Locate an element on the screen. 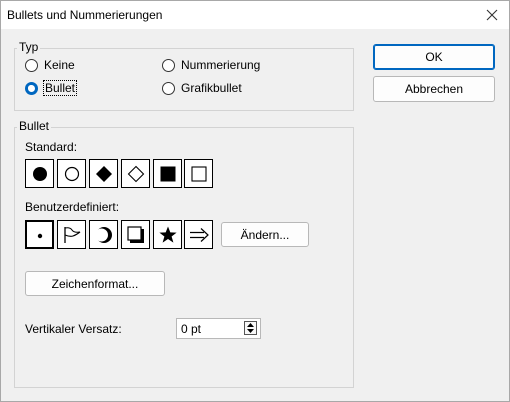  filled-circle-icon is located at coordinates (39, 173).